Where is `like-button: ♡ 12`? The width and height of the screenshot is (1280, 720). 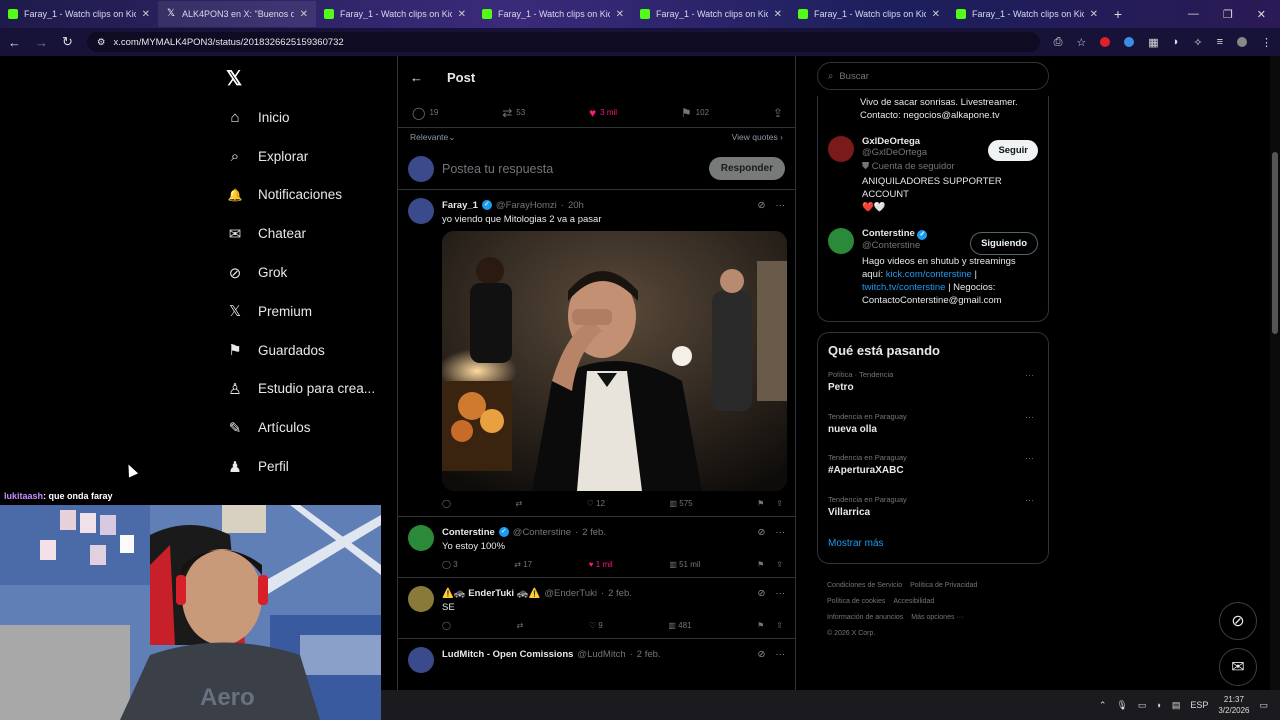 like-button: ♡ 12 is located at coordinates (596, 503).